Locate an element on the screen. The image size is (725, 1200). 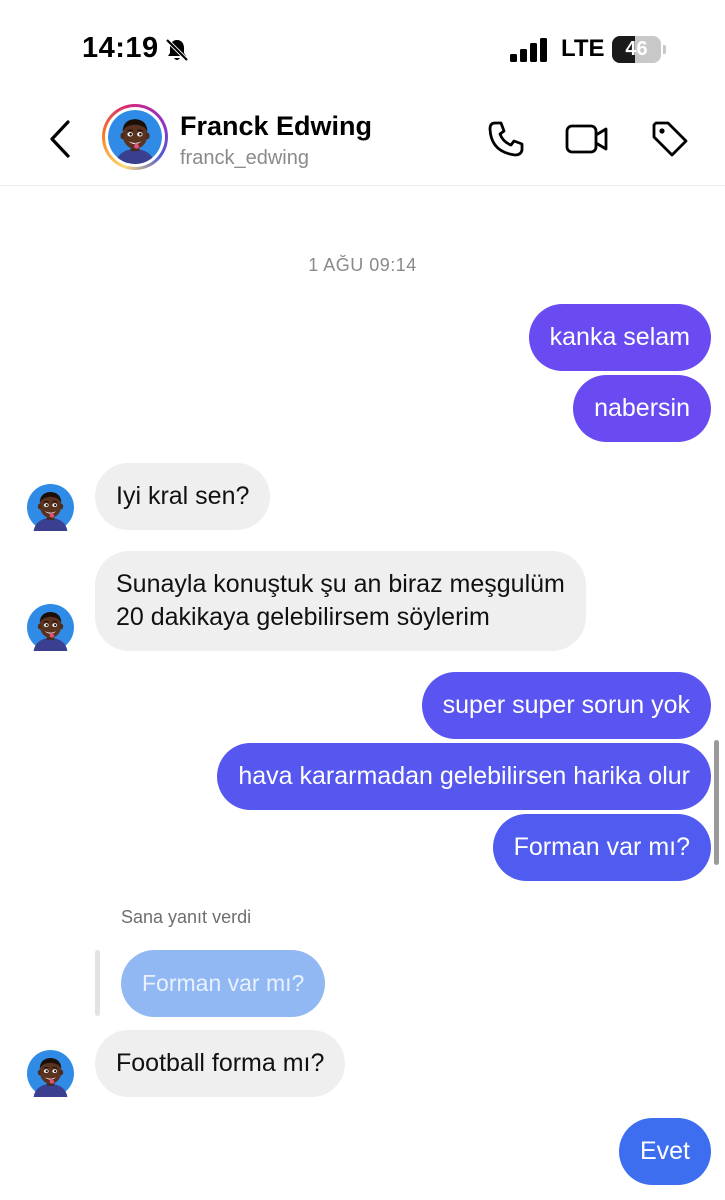
chat-timestamp: 1 AĞU 09:14 is located at coordinates (362, 265).